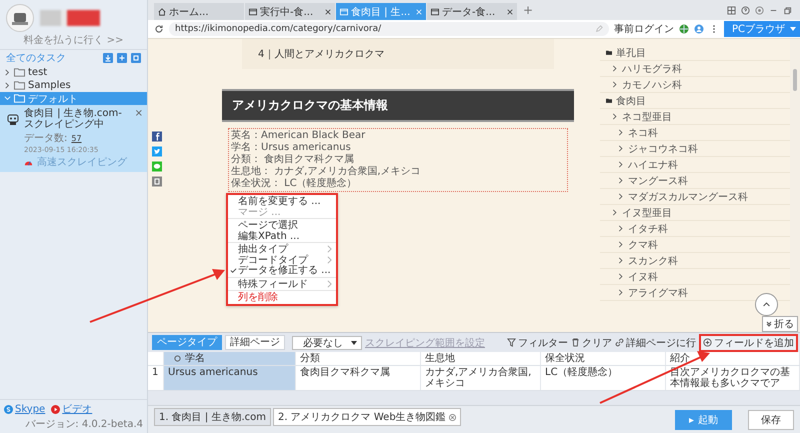 This screenshot has width=800, height=433. What do you see at coordinates (230, 378) in the screenshot?
I see `table-cell: Ursus americanus` at bounding box center [230, 378].